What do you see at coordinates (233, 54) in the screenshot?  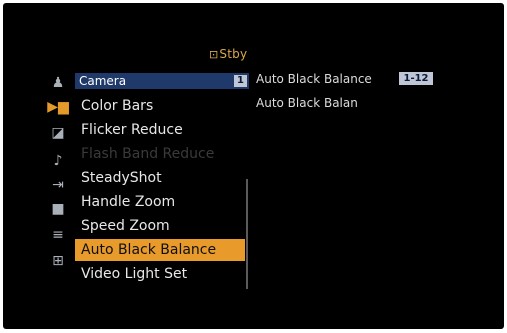 I see `status-text: Stby` at bounding box center [233, 54].